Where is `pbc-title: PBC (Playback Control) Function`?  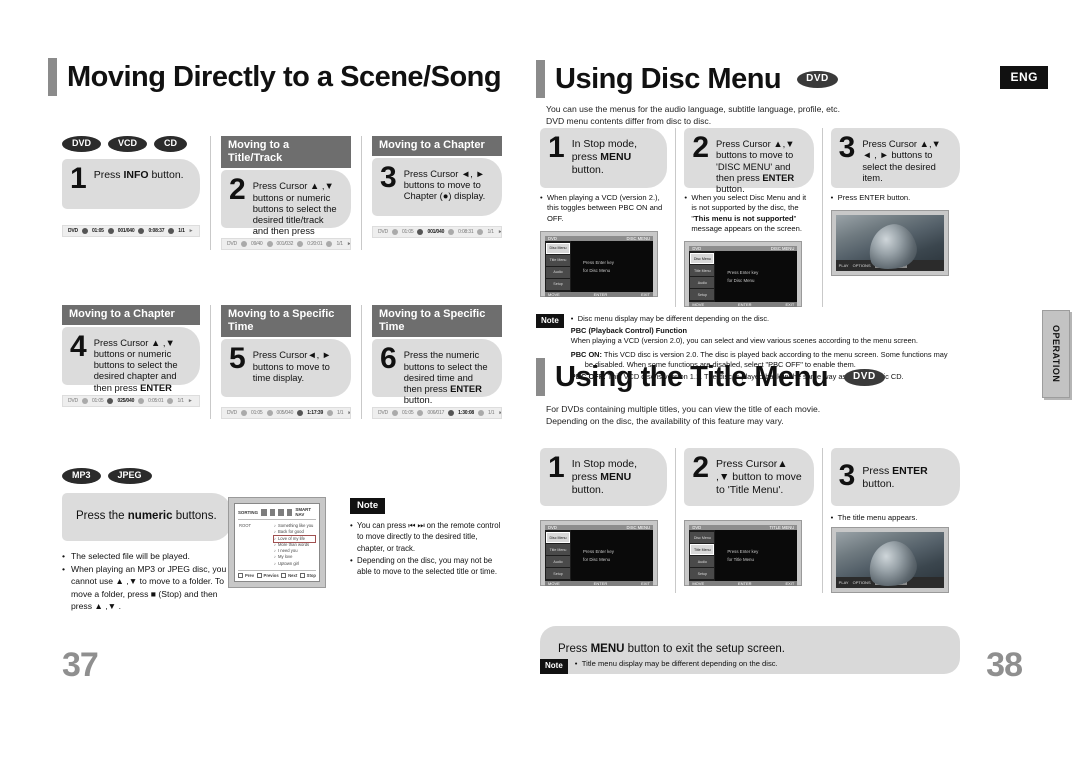 pbc-title: PBC (Playback Control) Function is located at coordinates (628, 331).